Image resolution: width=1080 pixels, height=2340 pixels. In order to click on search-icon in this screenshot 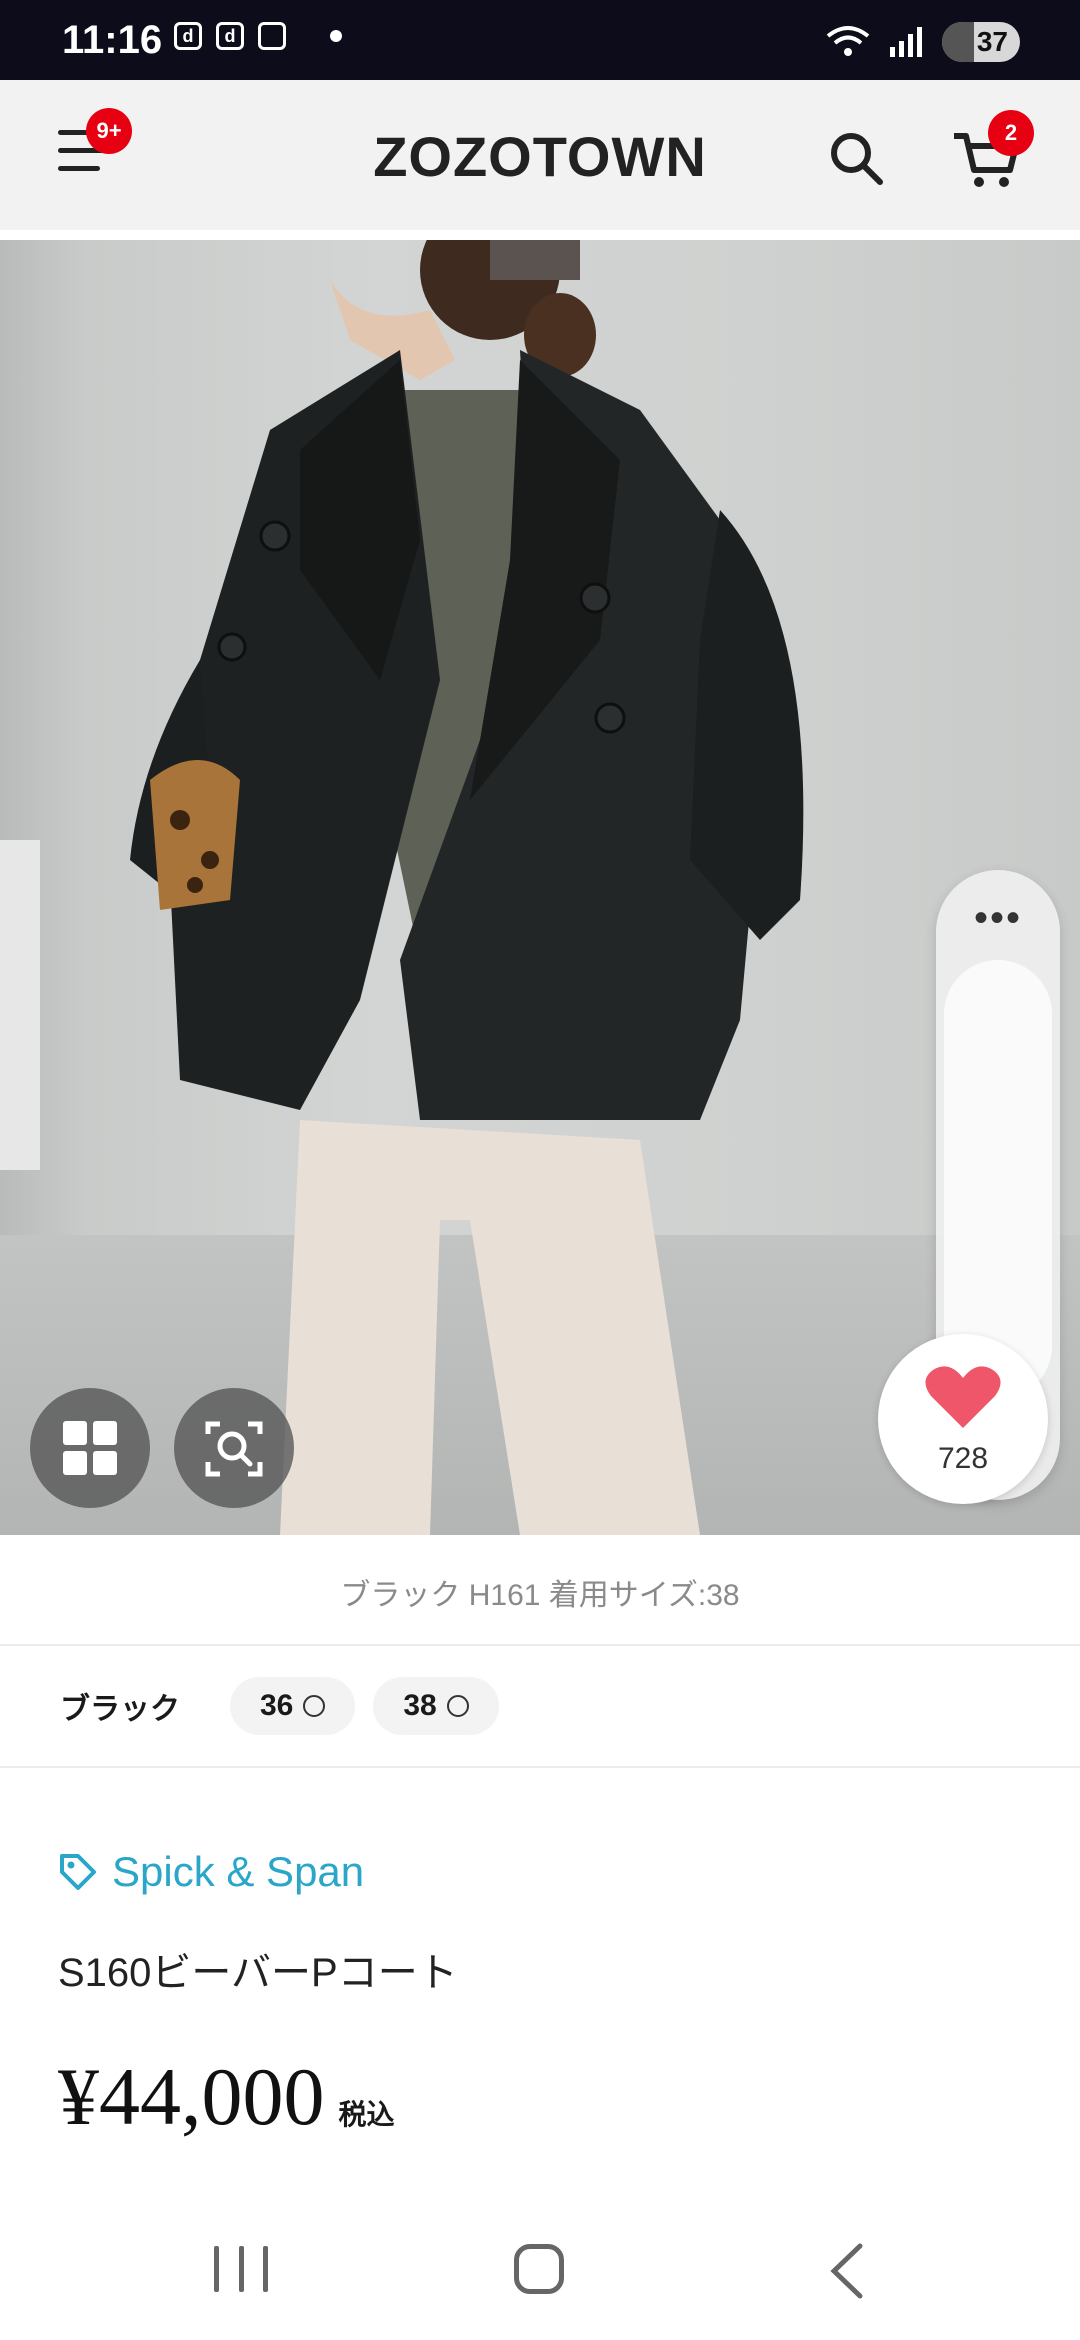, I will do `click(856, 158)`.